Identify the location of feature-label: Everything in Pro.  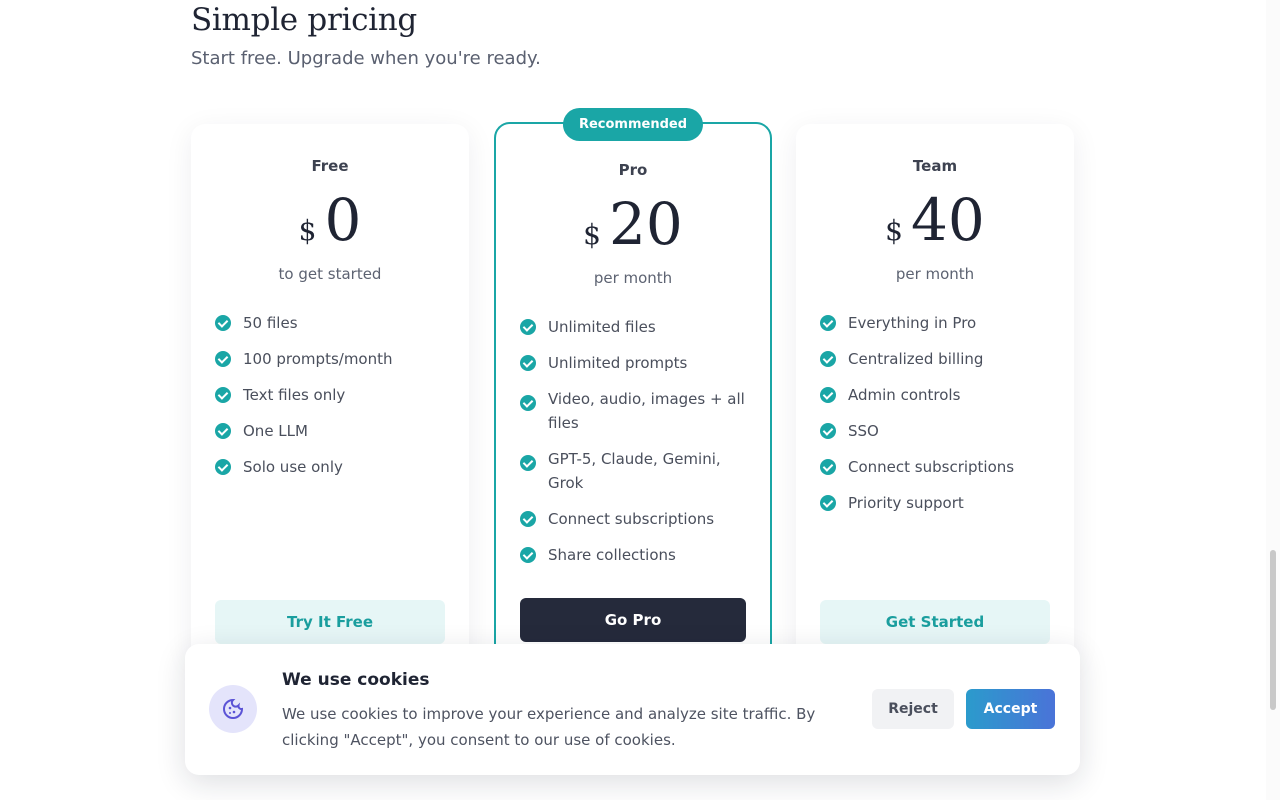
(912, 323).